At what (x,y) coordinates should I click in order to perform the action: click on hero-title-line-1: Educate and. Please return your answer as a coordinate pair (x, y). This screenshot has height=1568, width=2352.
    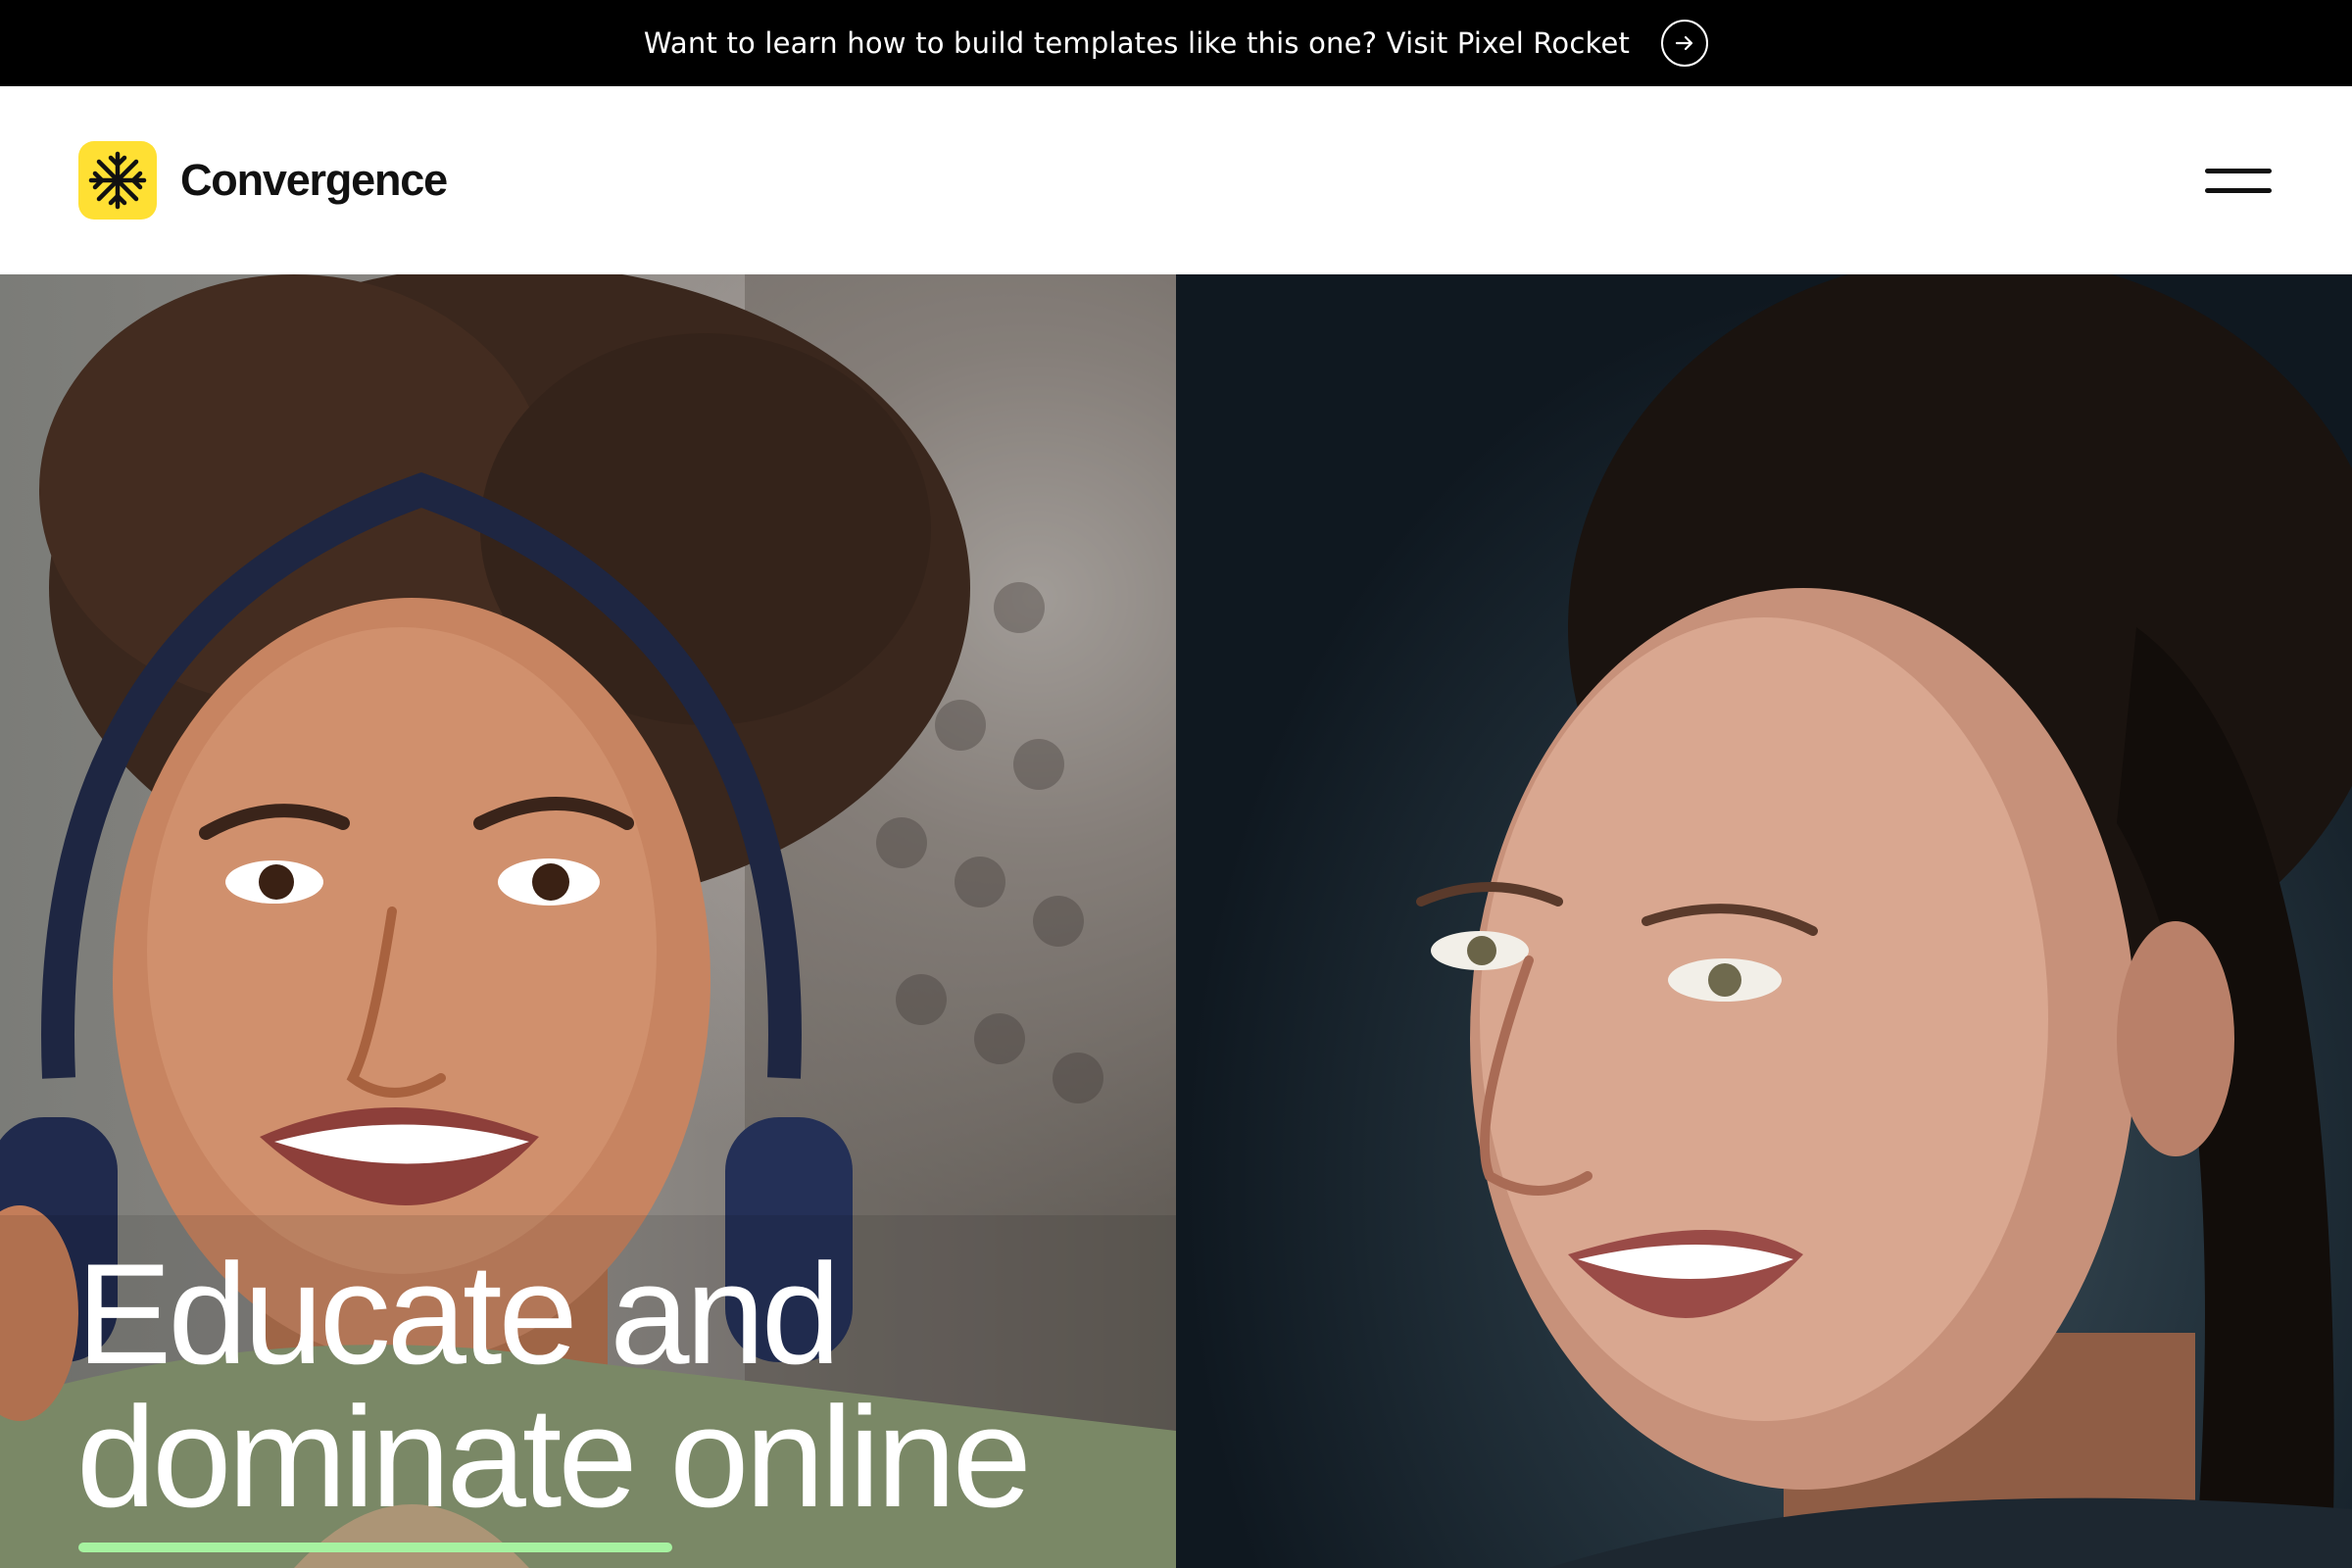
    Looking at the image, I should click on (458, 1314).